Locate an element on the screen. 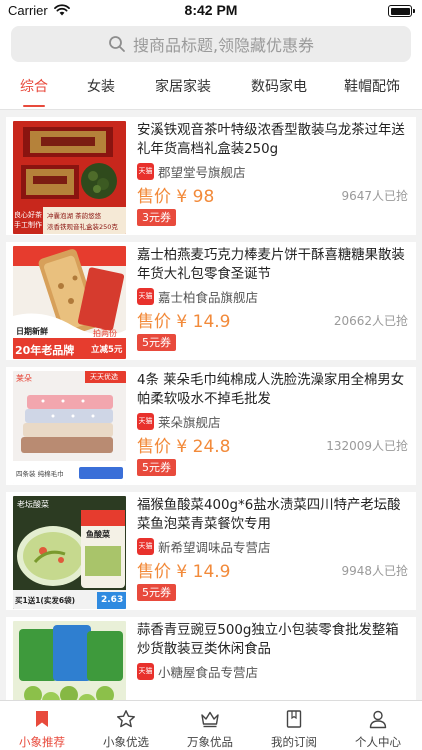  search-input: 搜商品标题,领隐藏优惠券 is located at coordinates (211, 44).